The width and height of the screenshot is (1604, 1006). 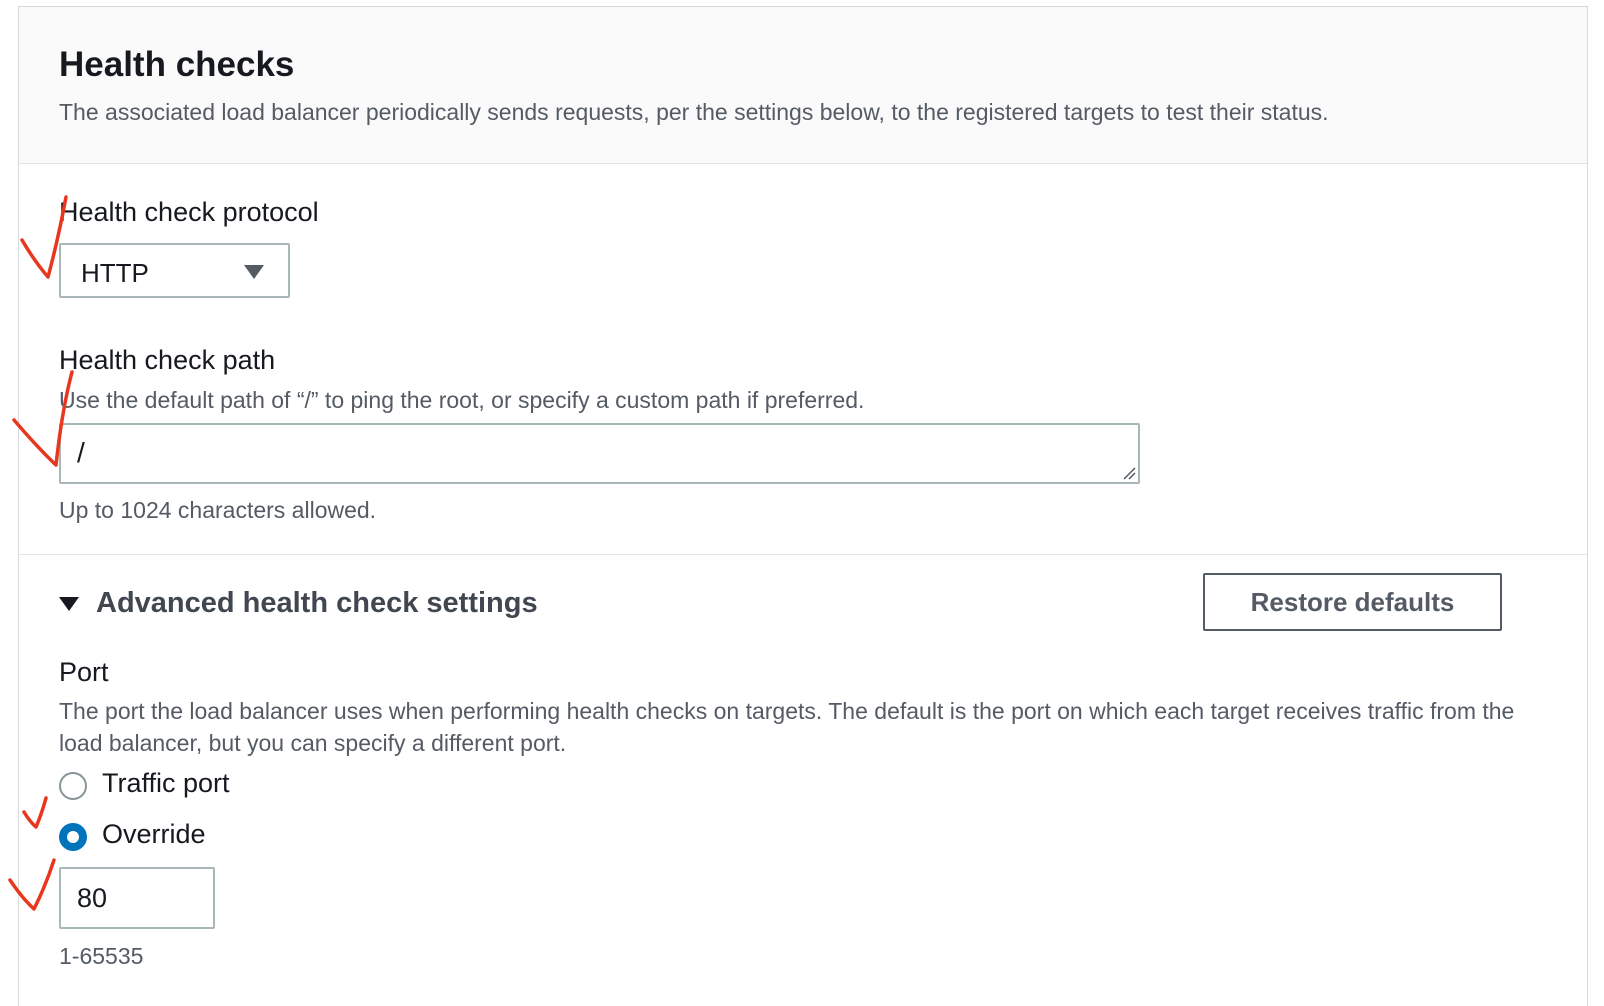 I want to click on port-label: Port, so click(x=84, y=672).